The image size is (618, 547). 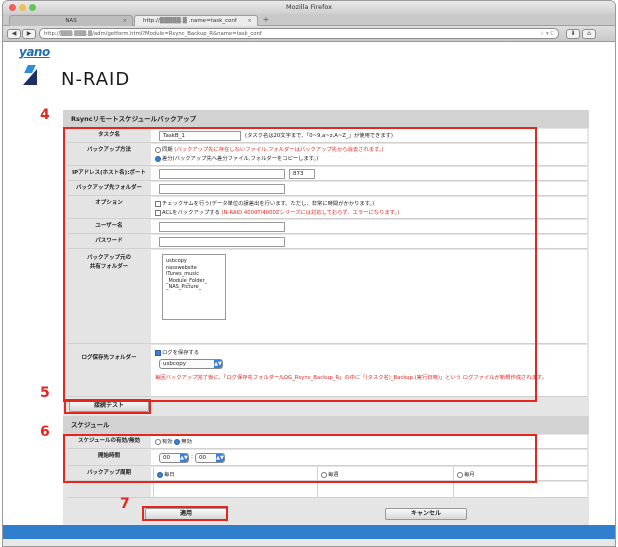 I want to click on cancel-button: キャンセル, so click(x=426, y=514).